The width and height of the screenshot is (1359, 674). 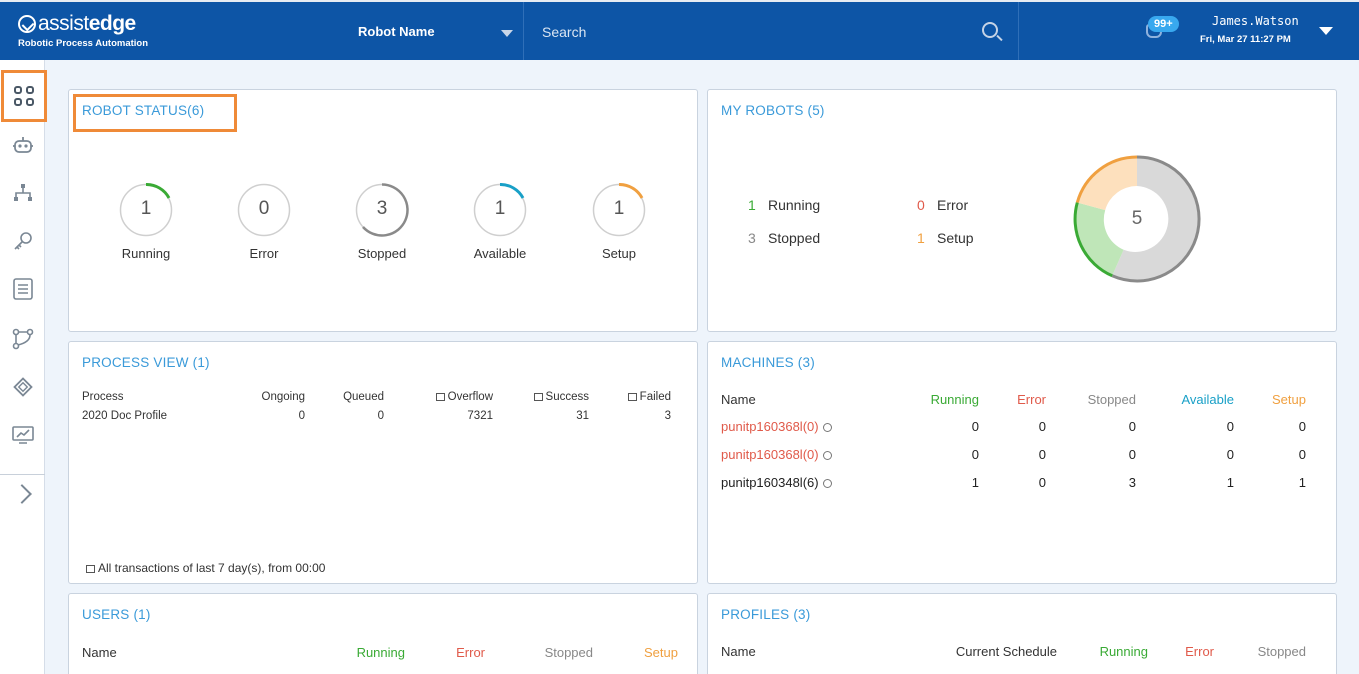 What do you see at coordinates (1207, 399) in the screenshot?
I see `col-available: Available` at bounding box center [1207, 399].